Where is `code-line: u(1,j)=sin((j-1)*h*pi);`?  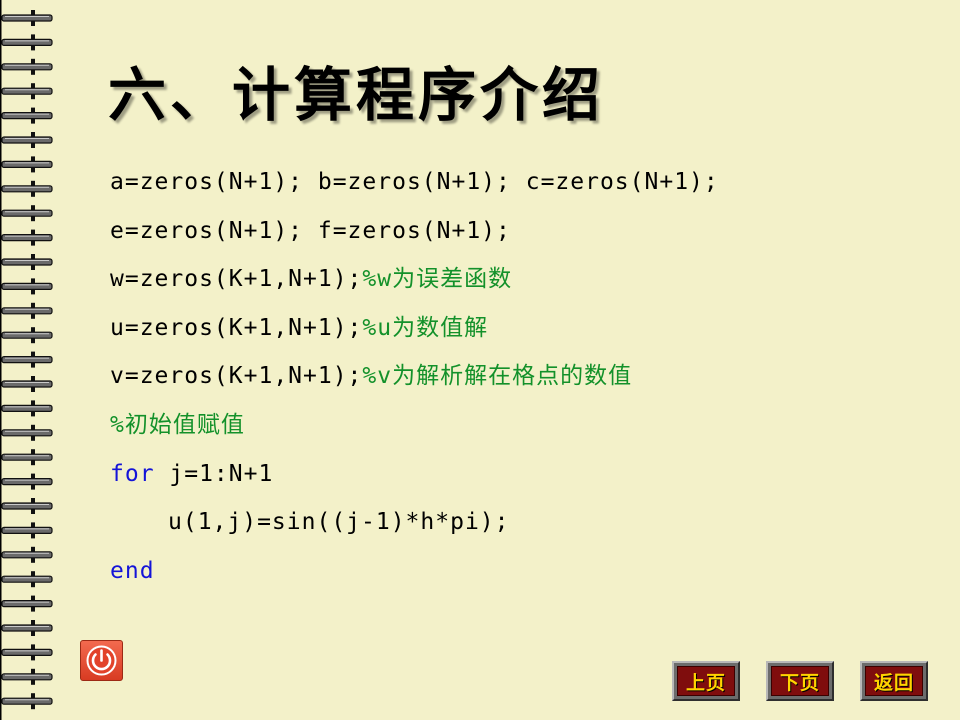
code-line: u(1,j)=sin((j-1)*h*pi); is located at coordinates (414, 528).